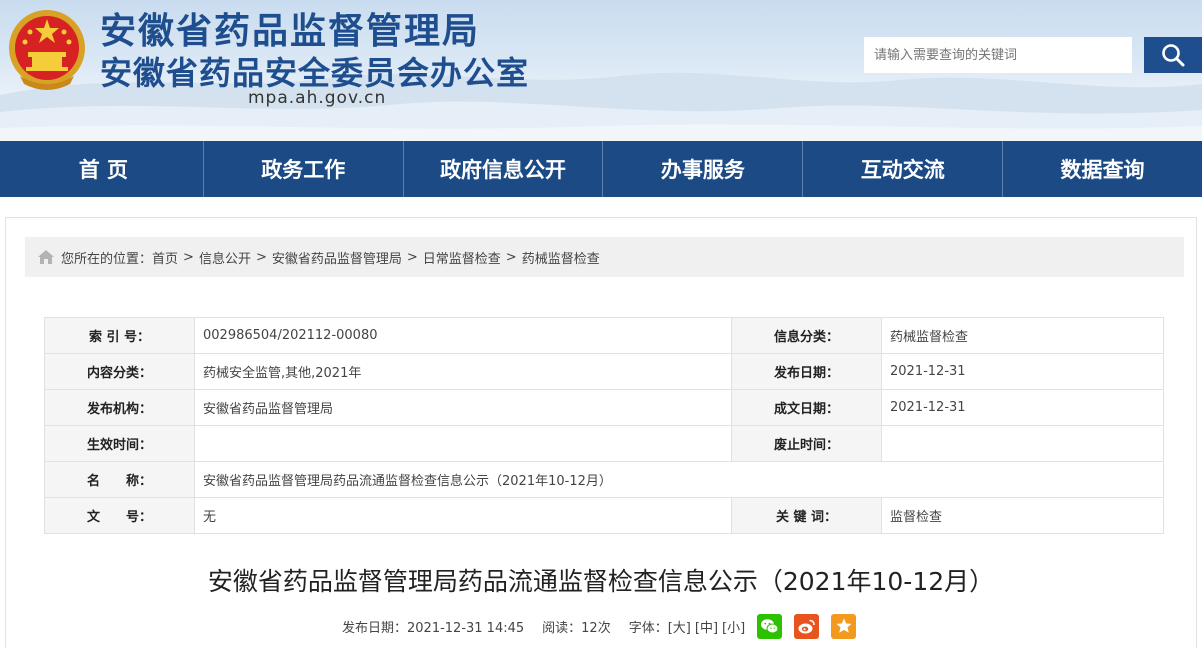 The image size is (1202, 648). What do you see at coordinates (679, 479) in the screenshot?
I see `document-name-value: 安徽省药品监督管理局药品流通监督检查信息公示（2021年10-12月）` at bounding box center [679, 479].